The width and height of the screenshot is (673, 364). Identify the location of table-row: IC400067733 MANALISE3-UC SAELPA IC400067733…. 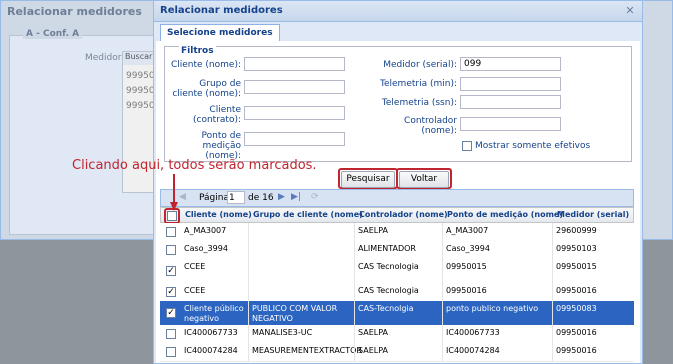
(397, 334).